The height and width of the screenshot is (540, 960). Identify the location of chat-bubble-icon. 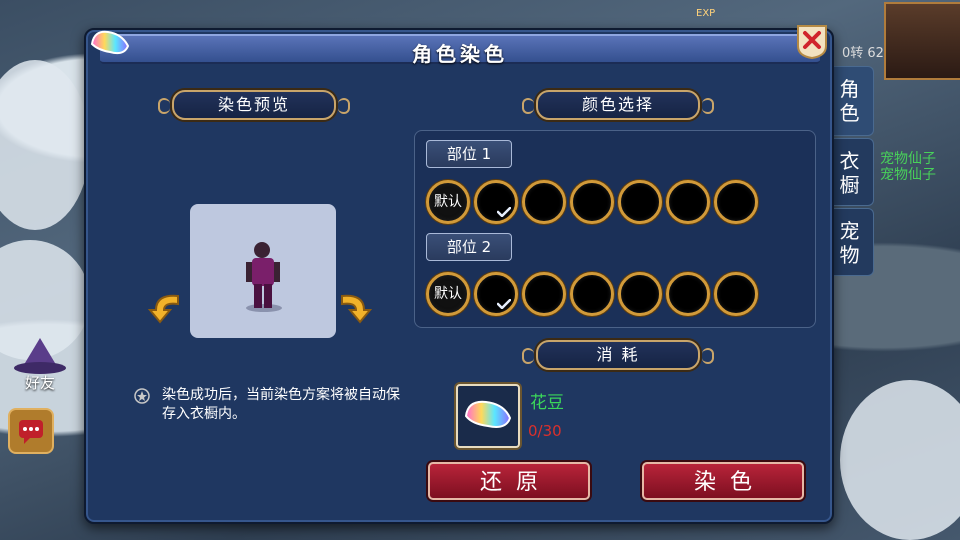
(31, 432).